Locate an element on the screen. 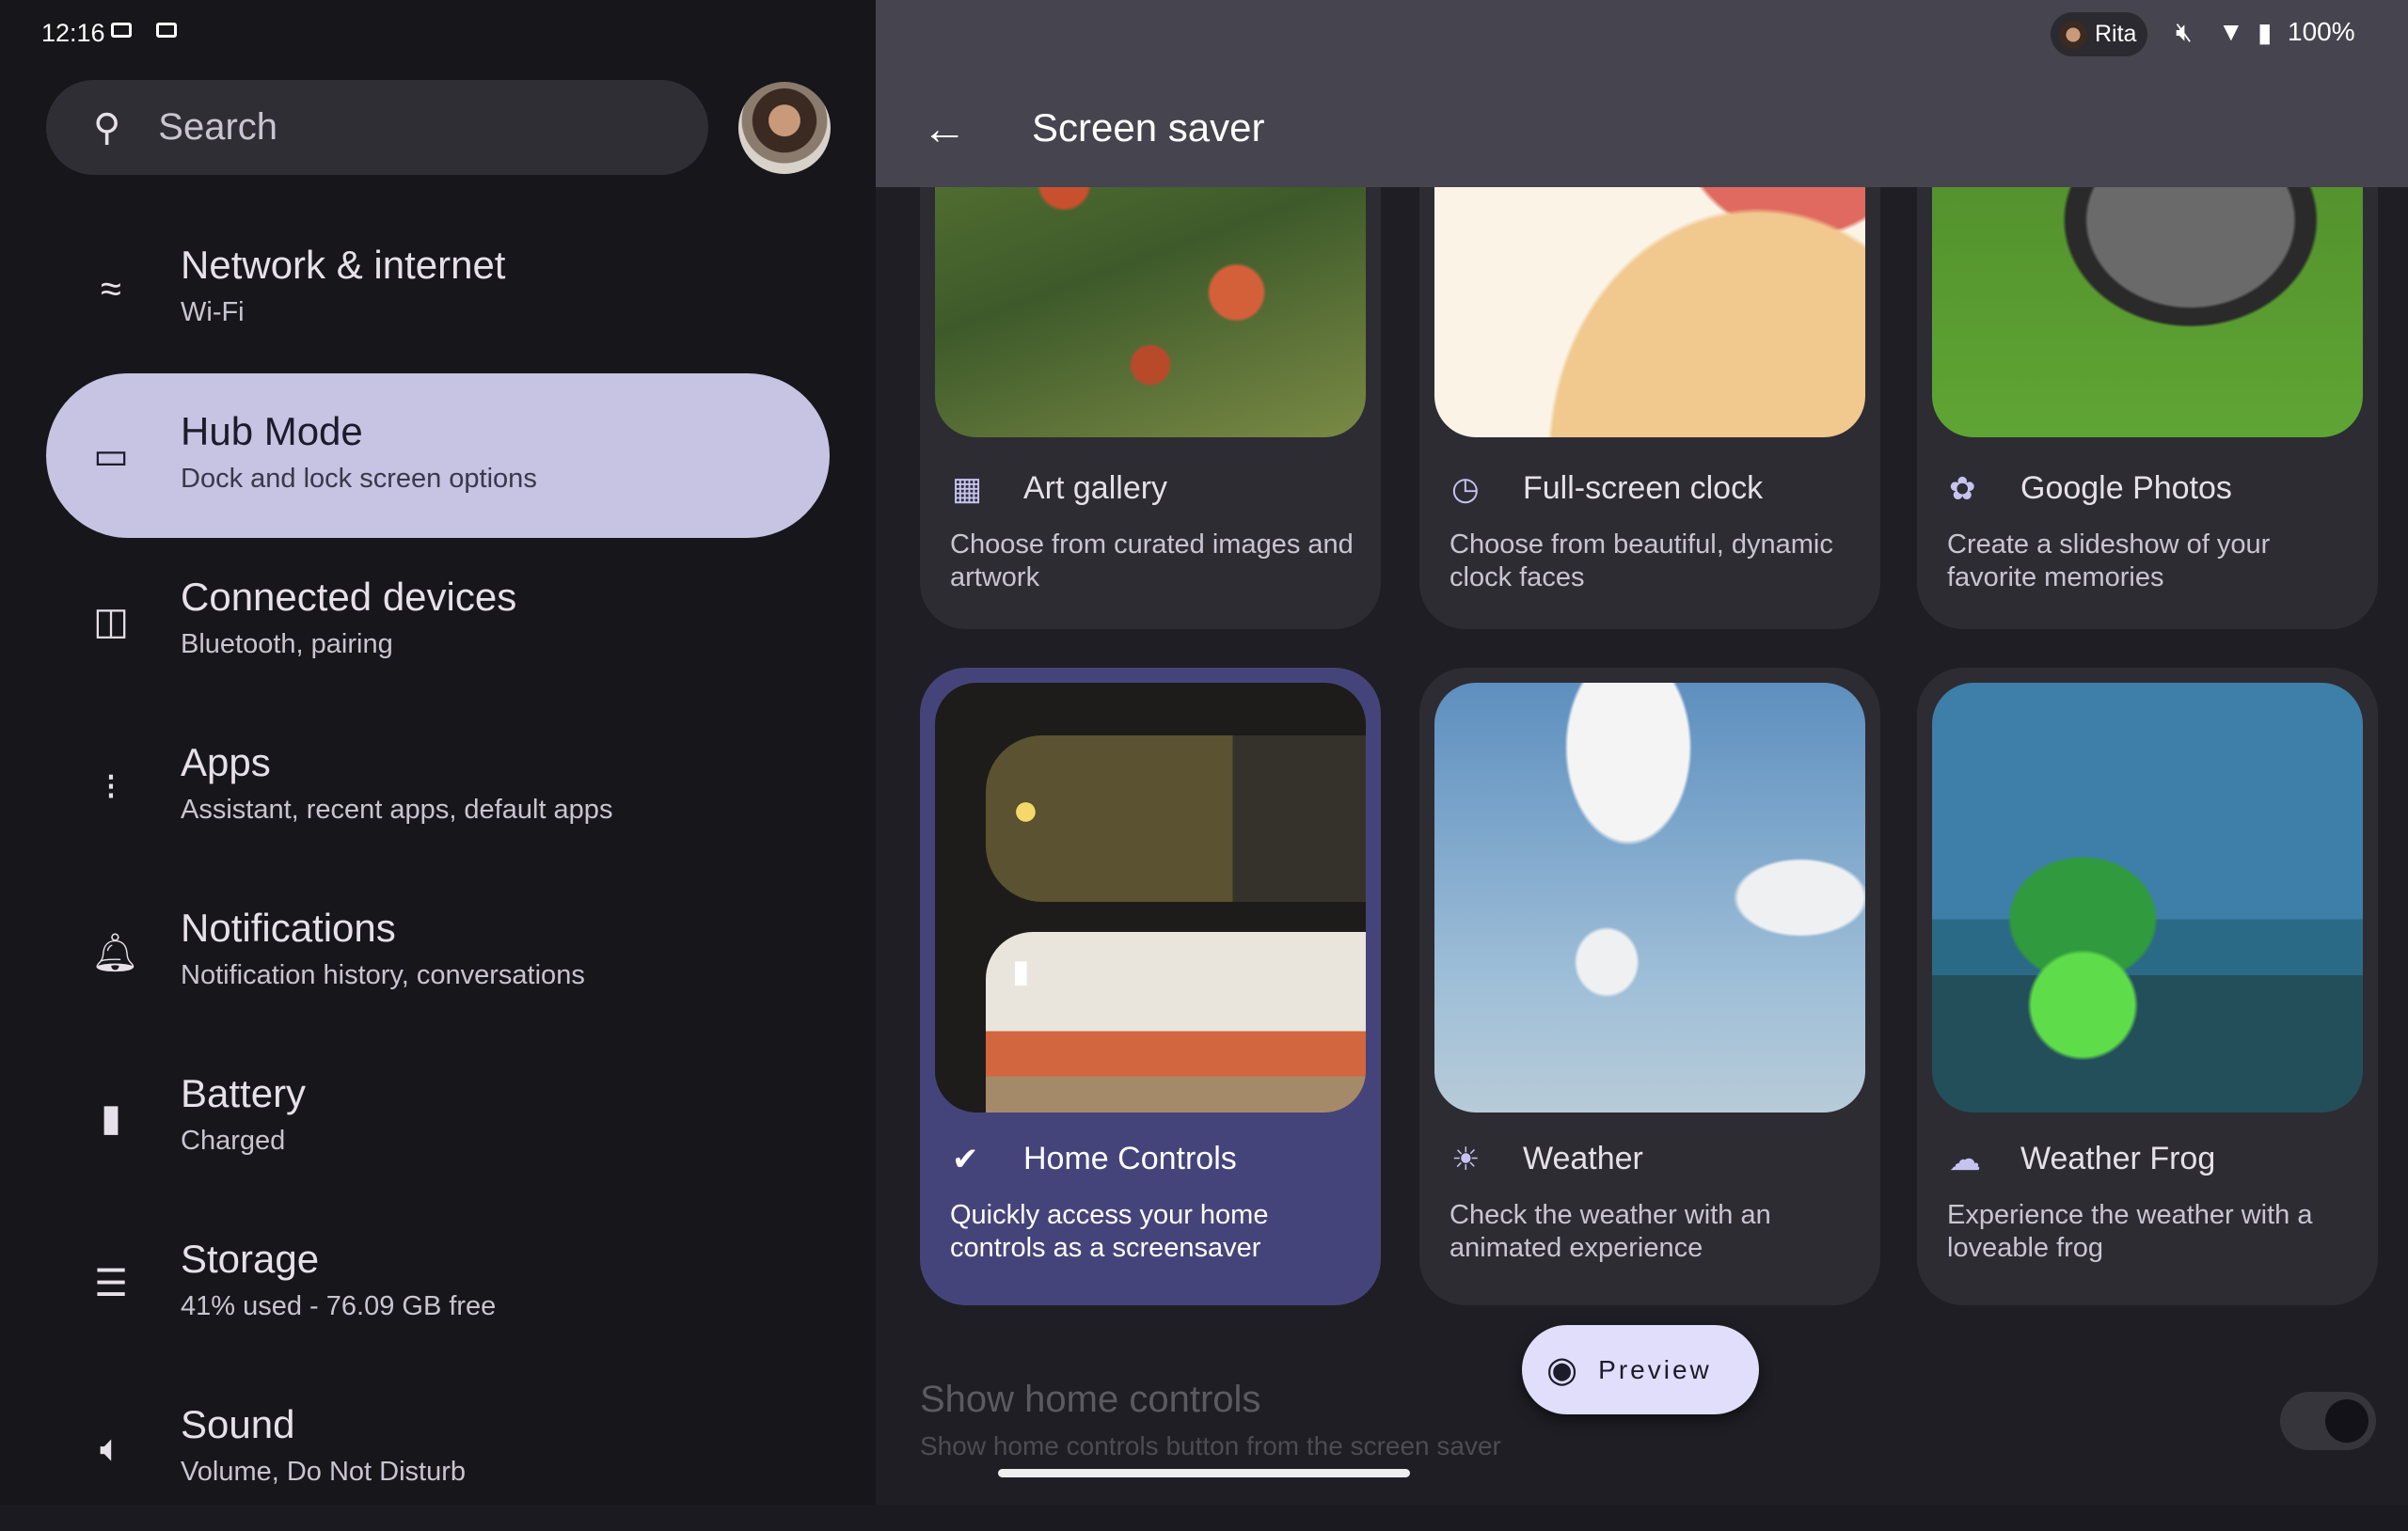 This screenshot has height=1531, width=2408. user-chip: Rita is located at coordinates (2099, 34).